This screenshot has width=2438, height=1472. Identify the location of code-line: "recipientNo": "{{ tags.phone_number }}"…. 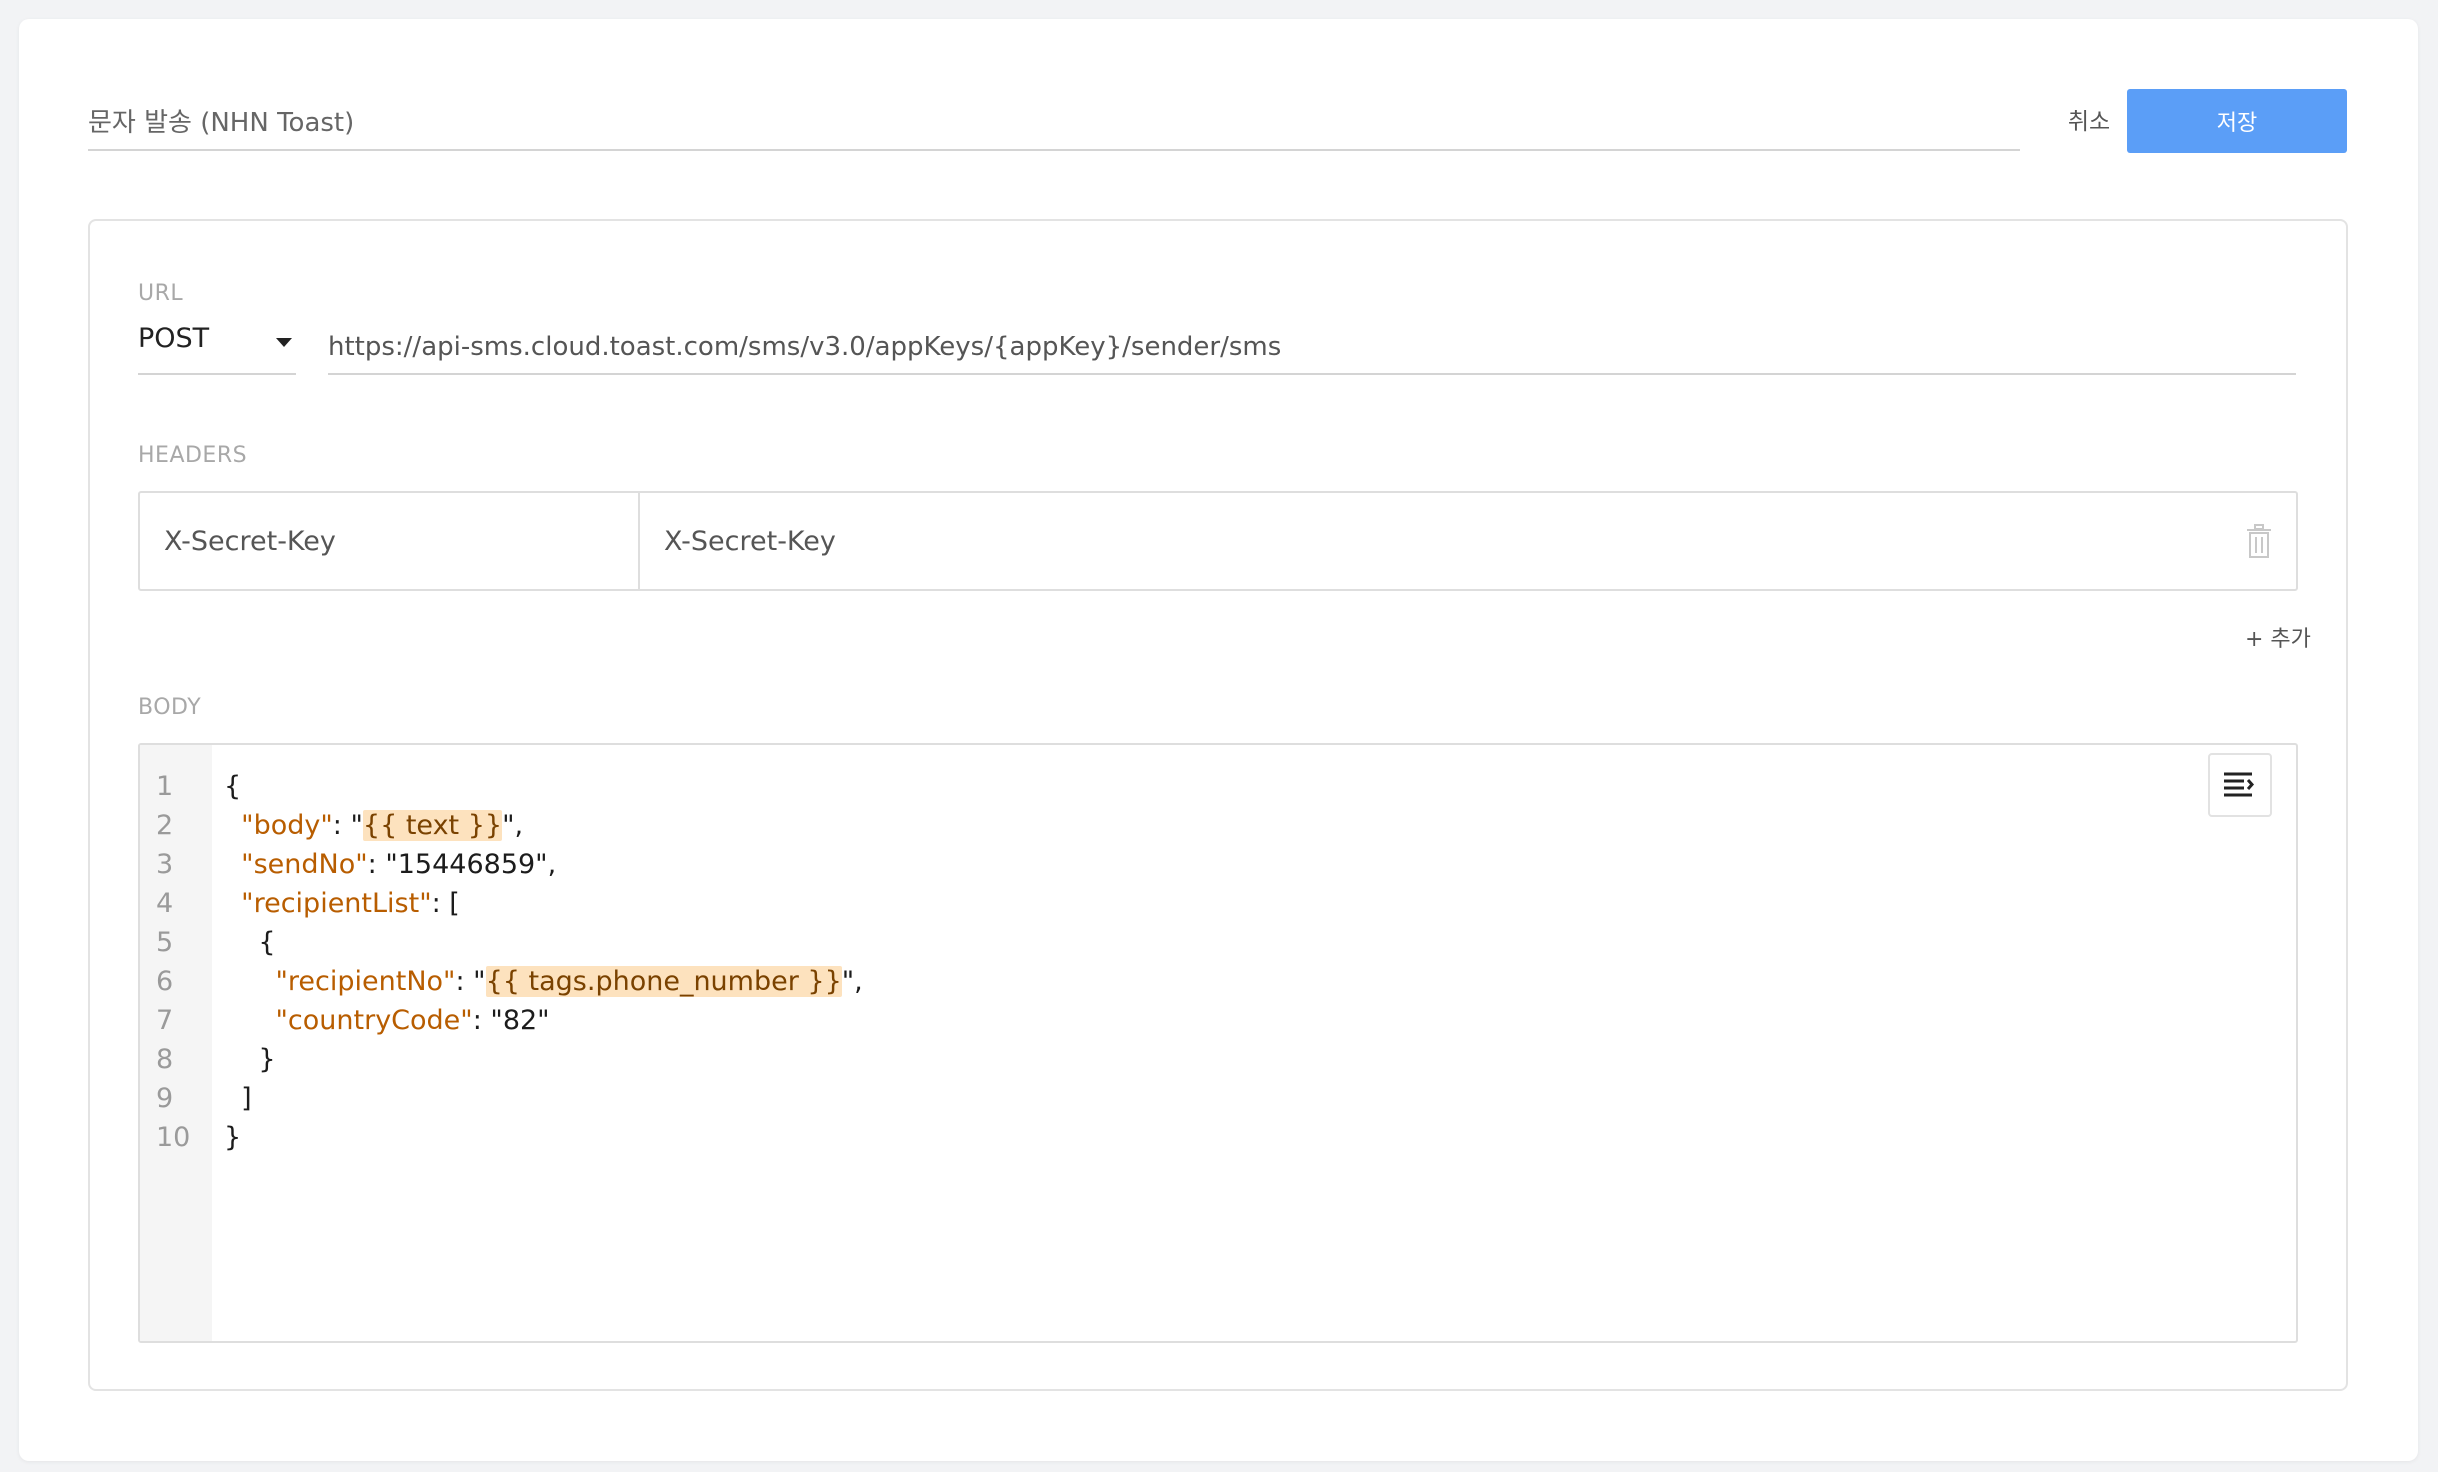
(543, 981).